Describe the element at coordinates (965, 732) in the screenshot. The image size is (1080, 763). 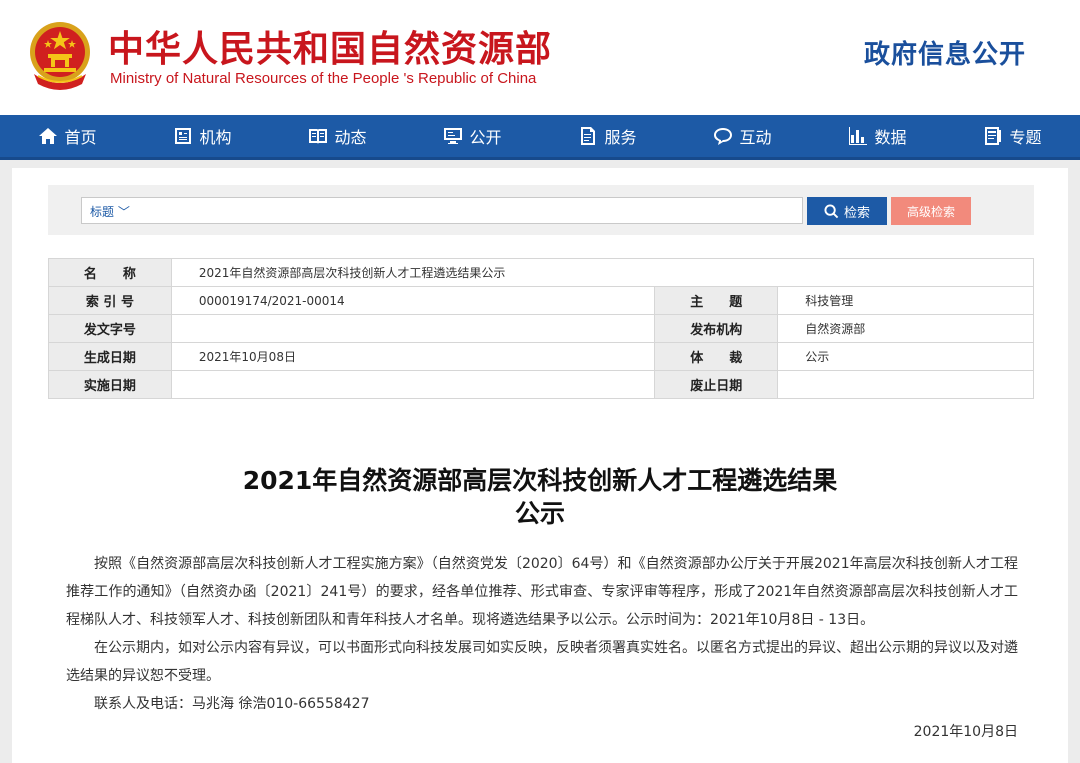
I see `article-date: 2021年10月8日` at that location.